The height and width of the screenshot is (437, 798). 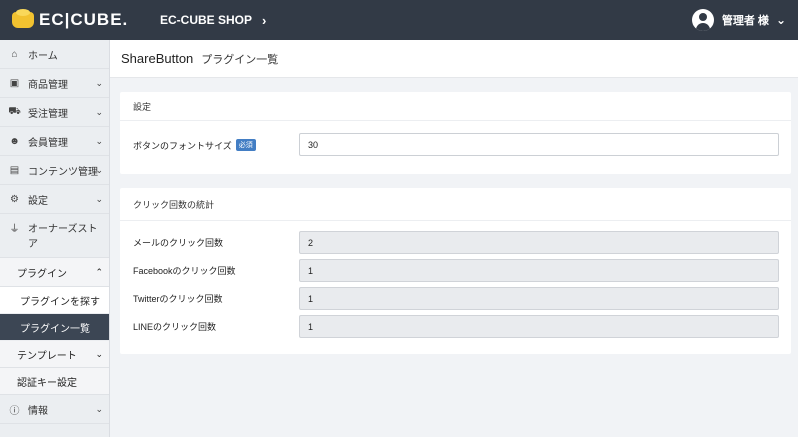 What do you see at coordinates (240, 59) in the screenshot?
I see `page-subtitle: プラグイン一覧` at bounding box center [240, 59].